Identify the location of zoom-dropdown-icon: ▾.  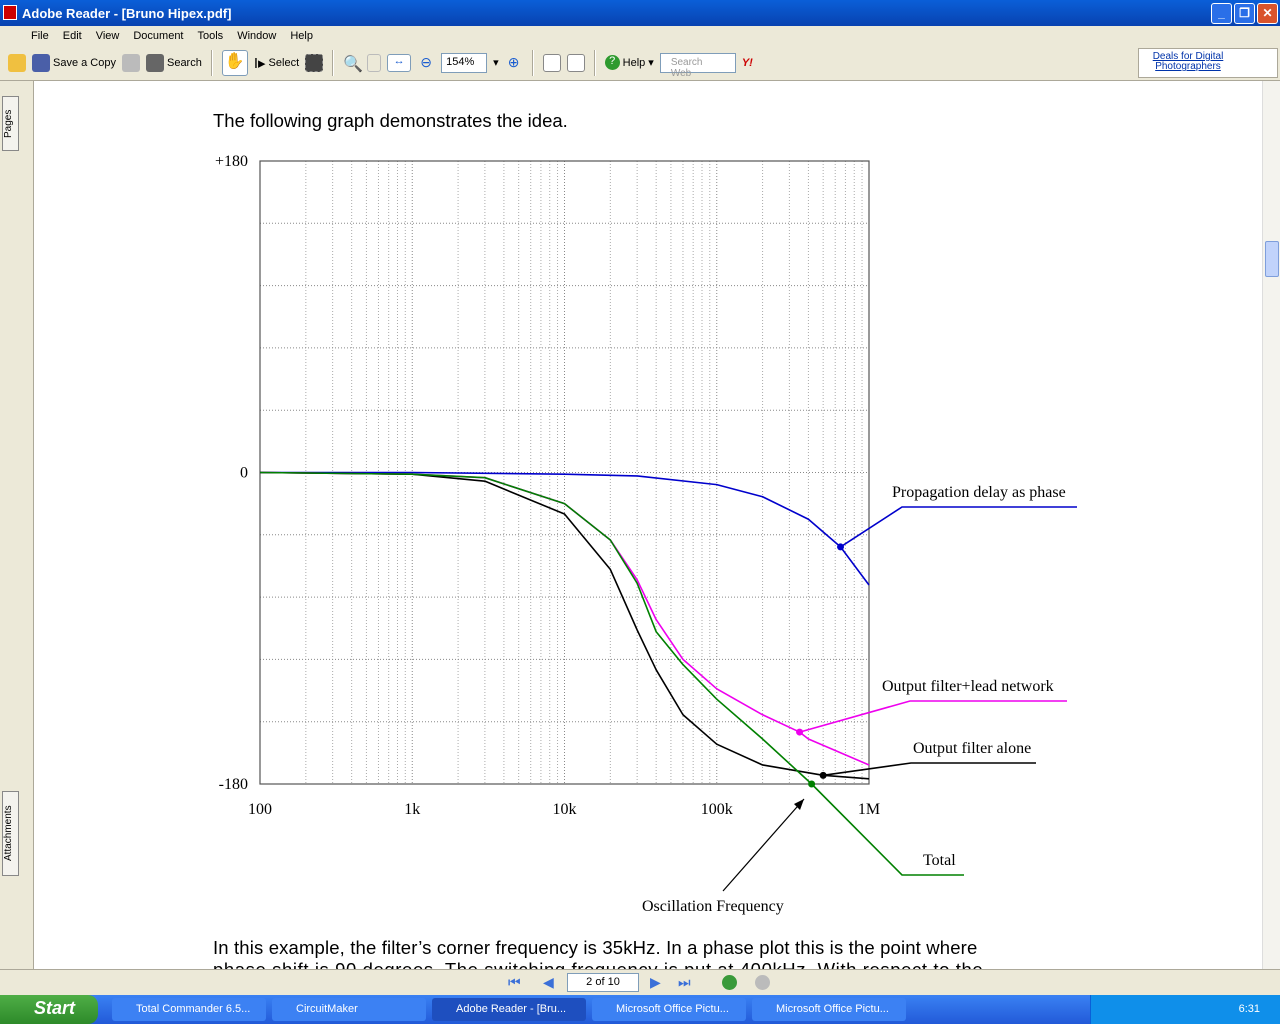
(496, 62).